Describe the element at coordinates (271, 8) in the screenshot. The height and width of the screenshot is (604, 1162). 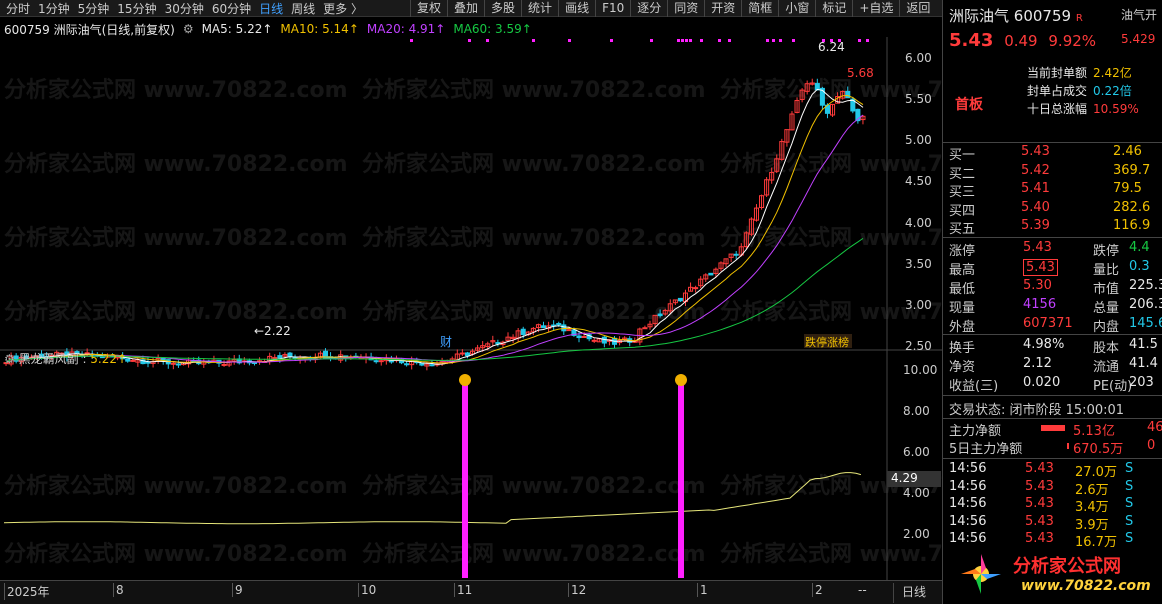
I see `period-tab: 日线` at that location.